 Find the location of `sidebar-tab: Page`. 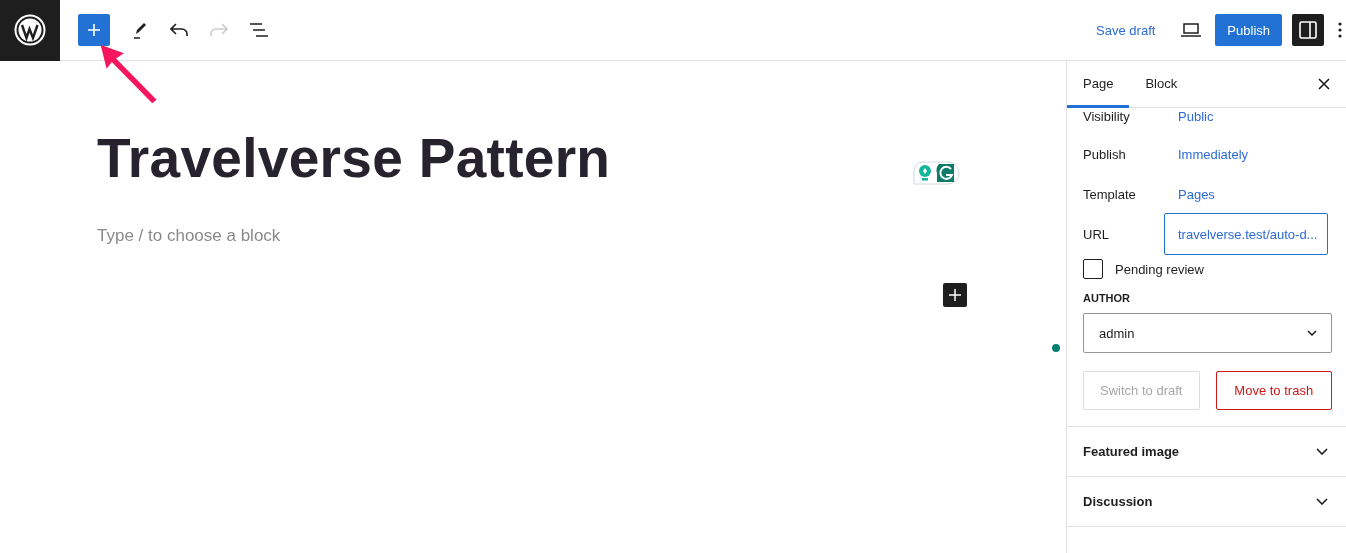

sidebar-tab: Page is located at coordinates (1098, 84).